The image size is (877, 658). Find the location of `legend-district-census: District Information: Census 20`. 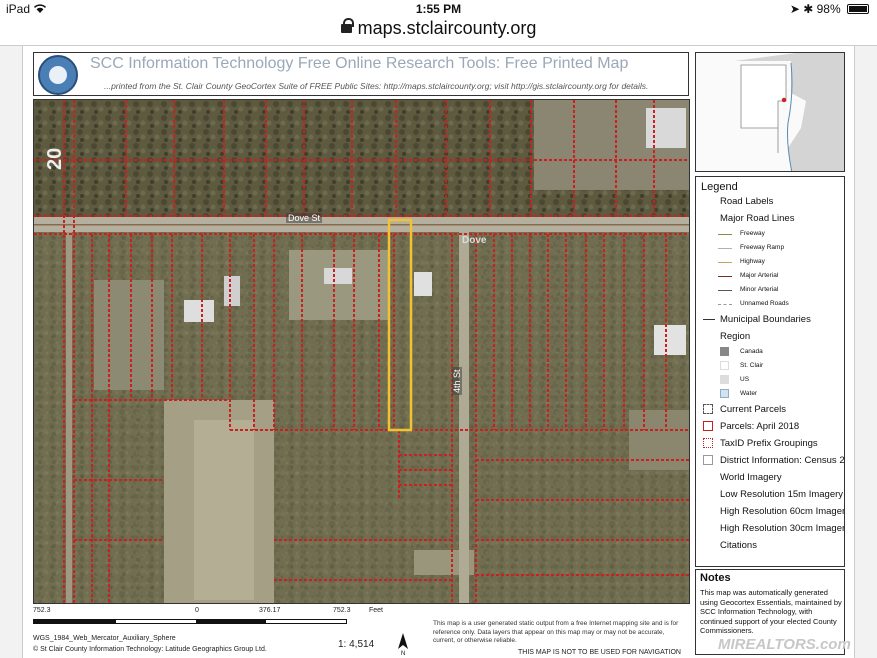

legend-district-census: District Information: Census 20 is located at coordinates (770, 460).